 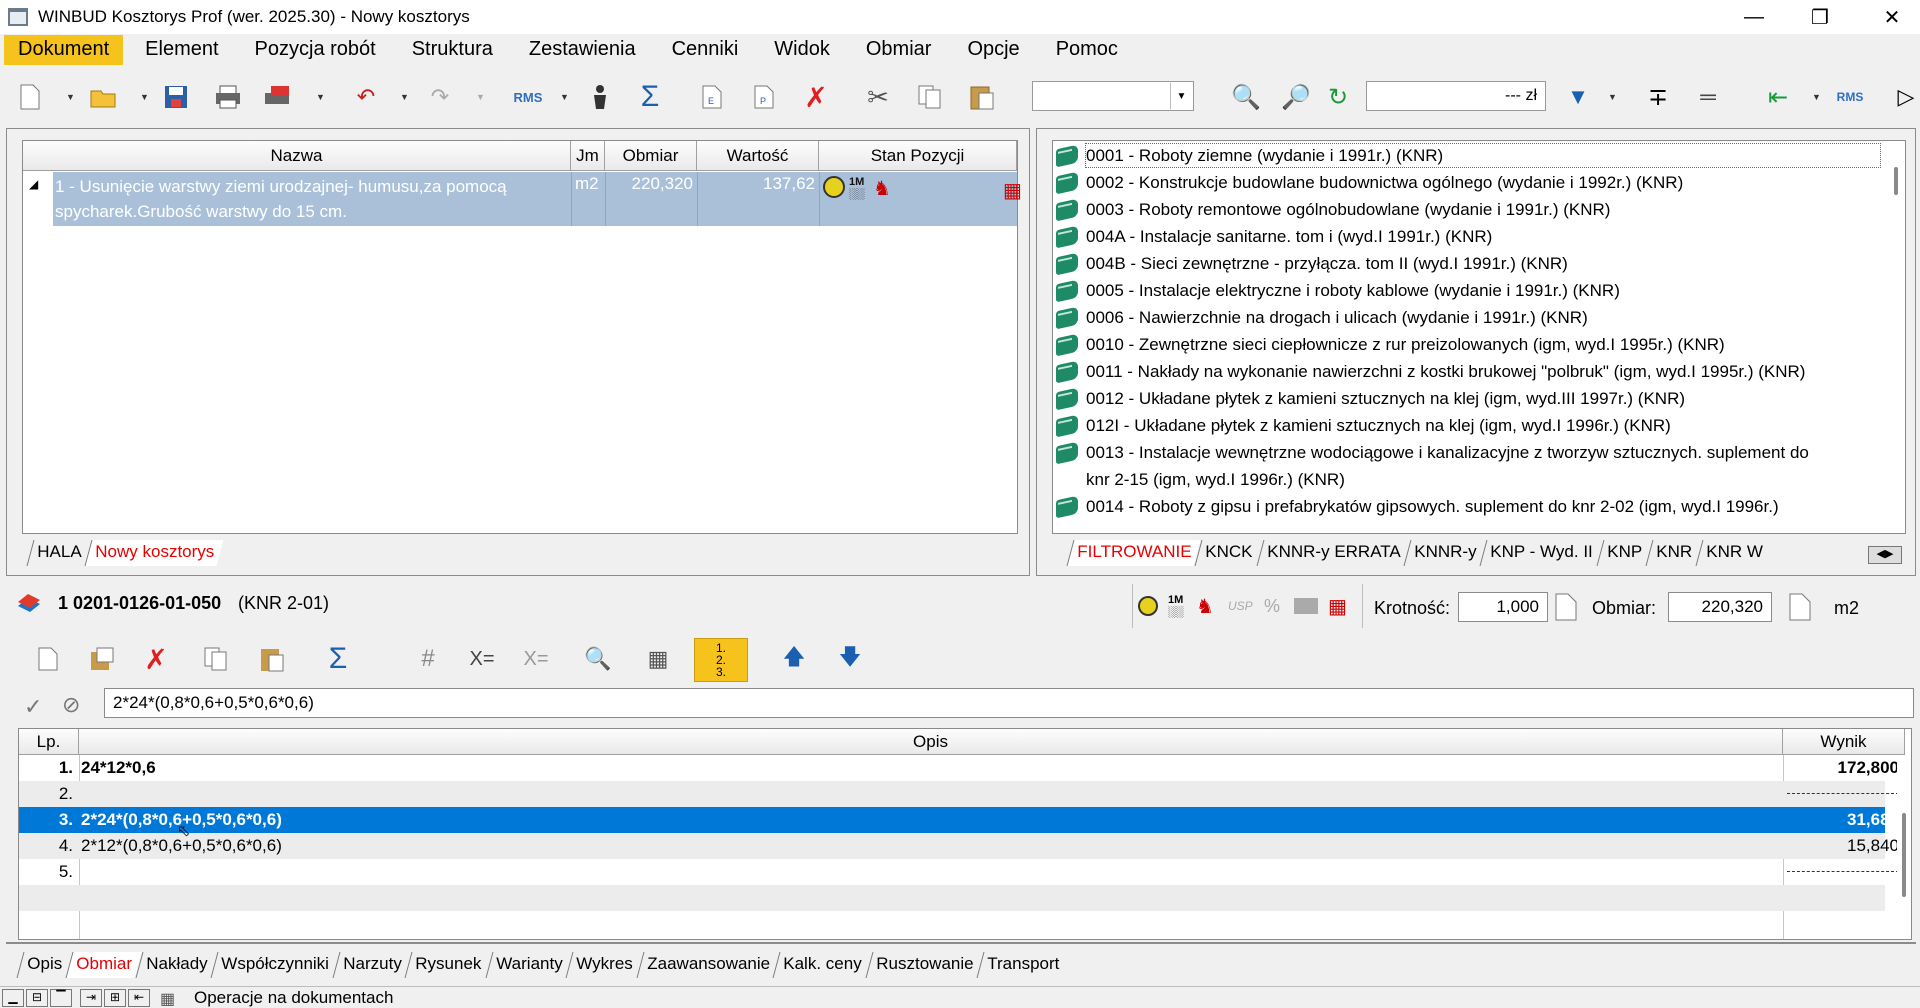 What do you see at coordinates (71, 705) in the screenshot?
I see `cancel-icon: ⊘` at bounding box center [71, 705].